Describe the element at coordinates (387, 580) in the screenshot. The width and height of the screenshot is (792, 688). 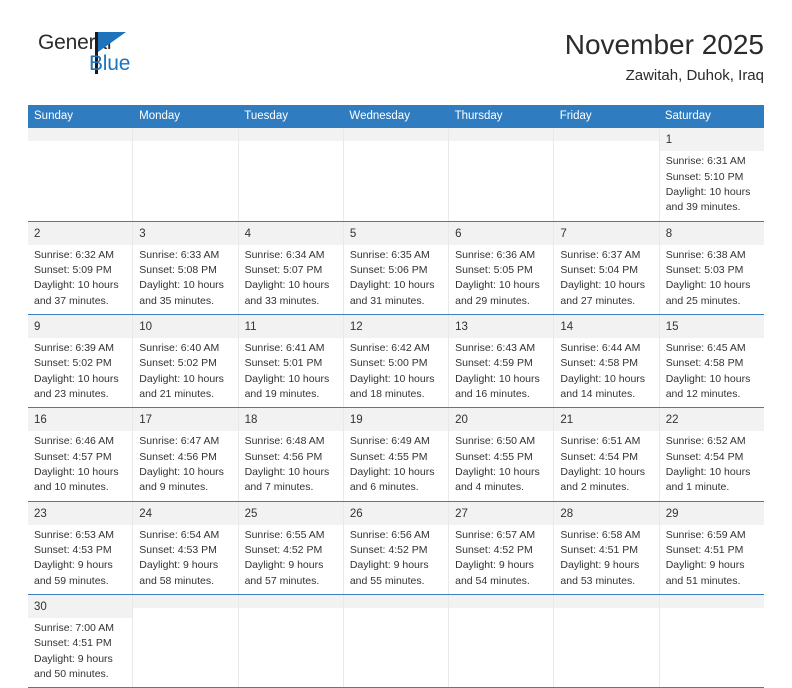
I see `daylight-text-line2: and 55 minutes.` at that location.